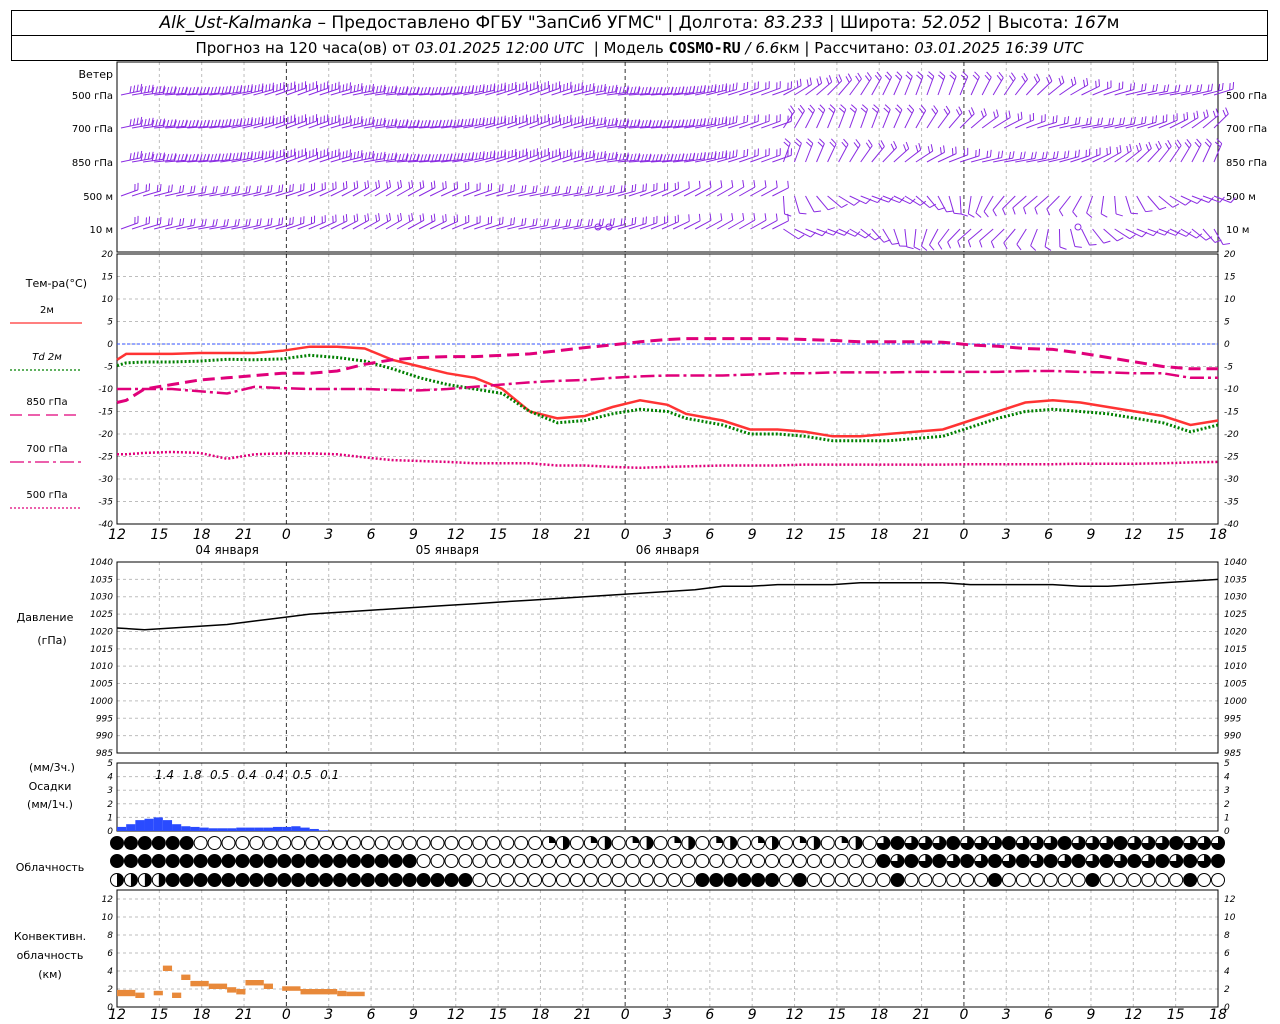 Image resolution: width=1280 pixels, height=1024 pixels. I want to click on temp-y-tick: 20, so click(1230, 255).